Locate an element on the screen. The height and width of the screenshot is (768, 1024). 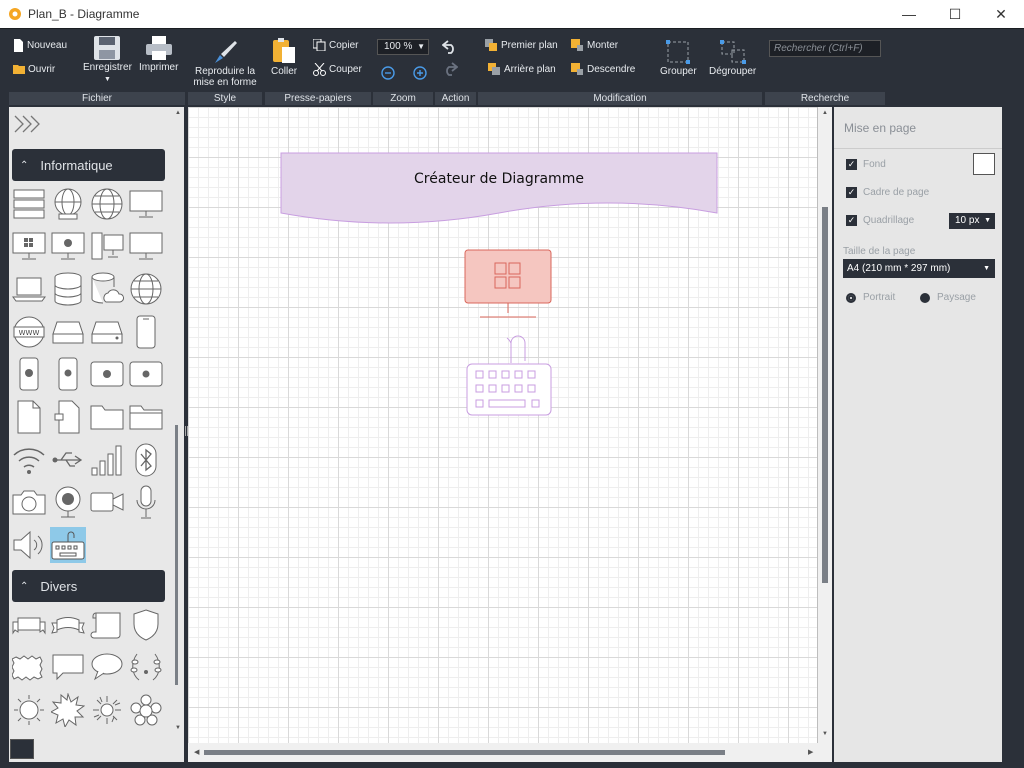
descendre-button: Descendre is located at coordinates (603, 69).